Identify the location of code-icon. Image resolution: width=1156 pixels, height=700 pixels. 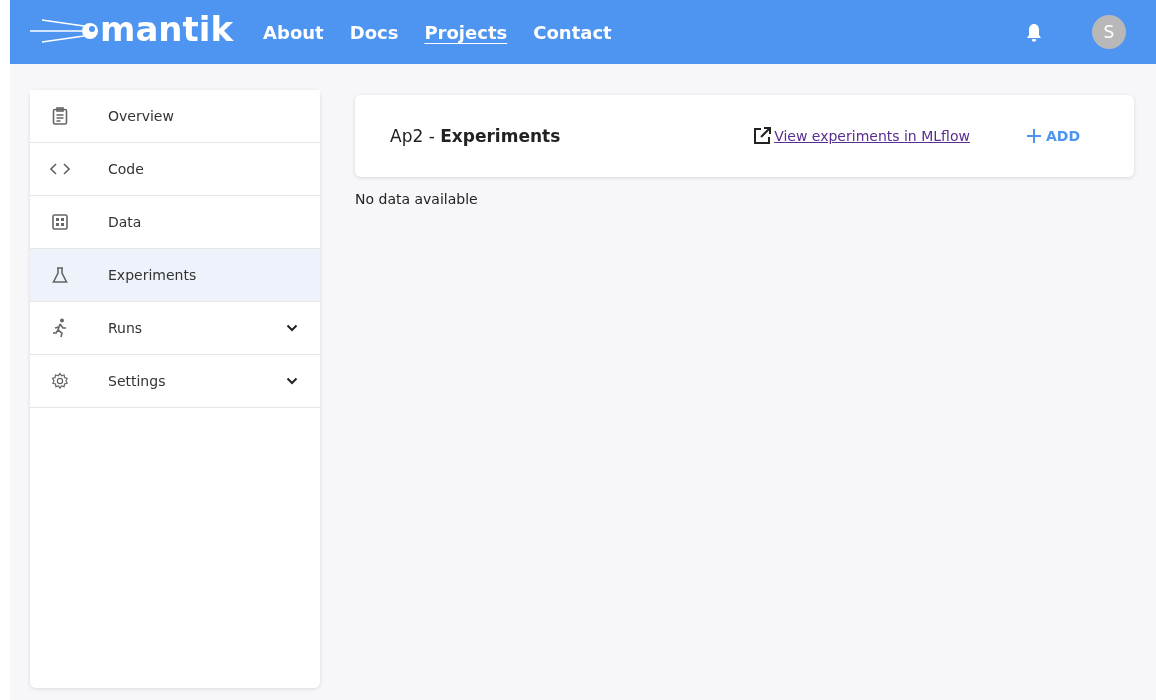
(60, 169).